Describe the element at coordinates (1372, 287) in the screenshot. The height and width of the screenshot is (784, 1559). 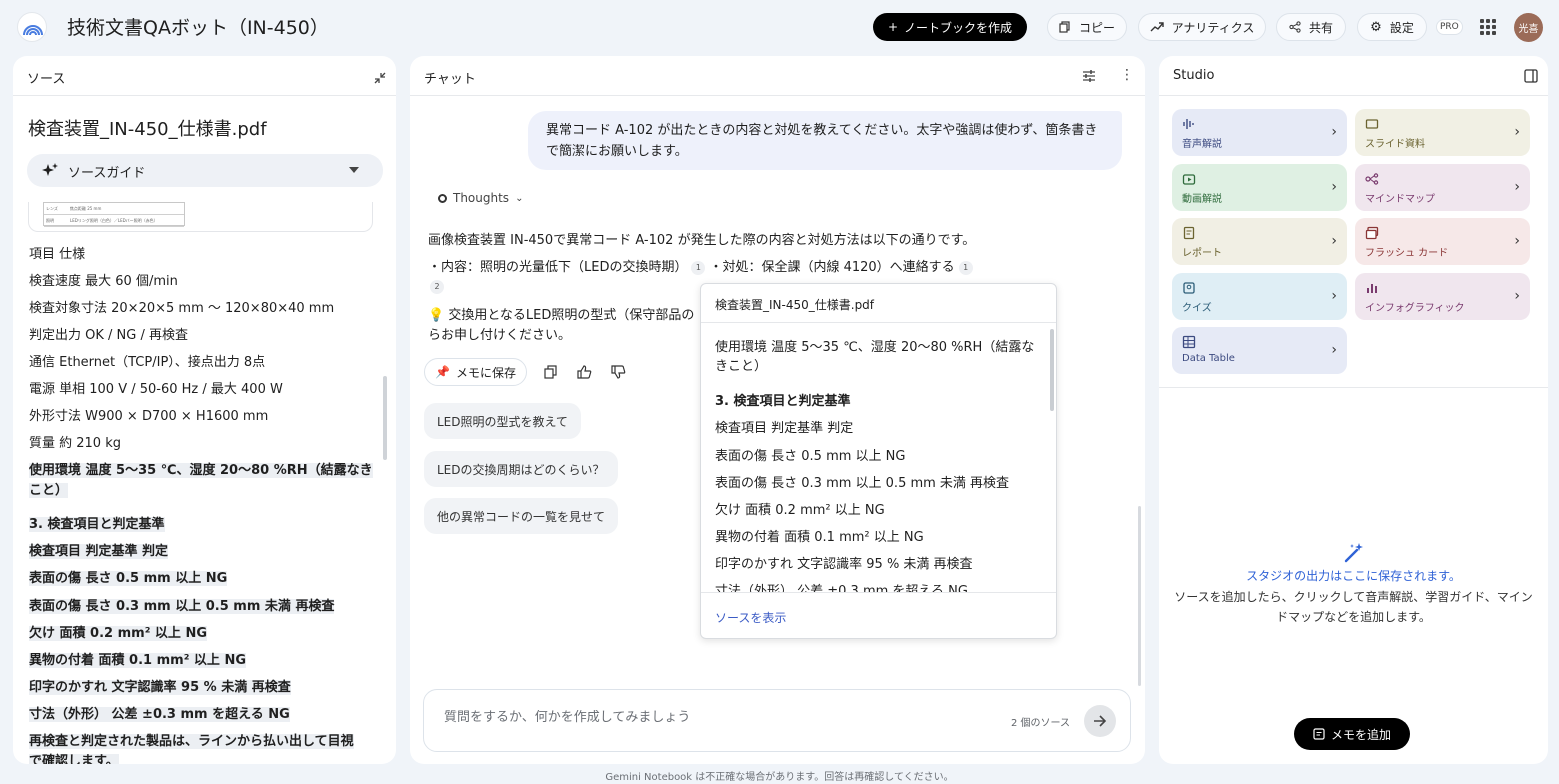
I see `infographic-icon` at that location.